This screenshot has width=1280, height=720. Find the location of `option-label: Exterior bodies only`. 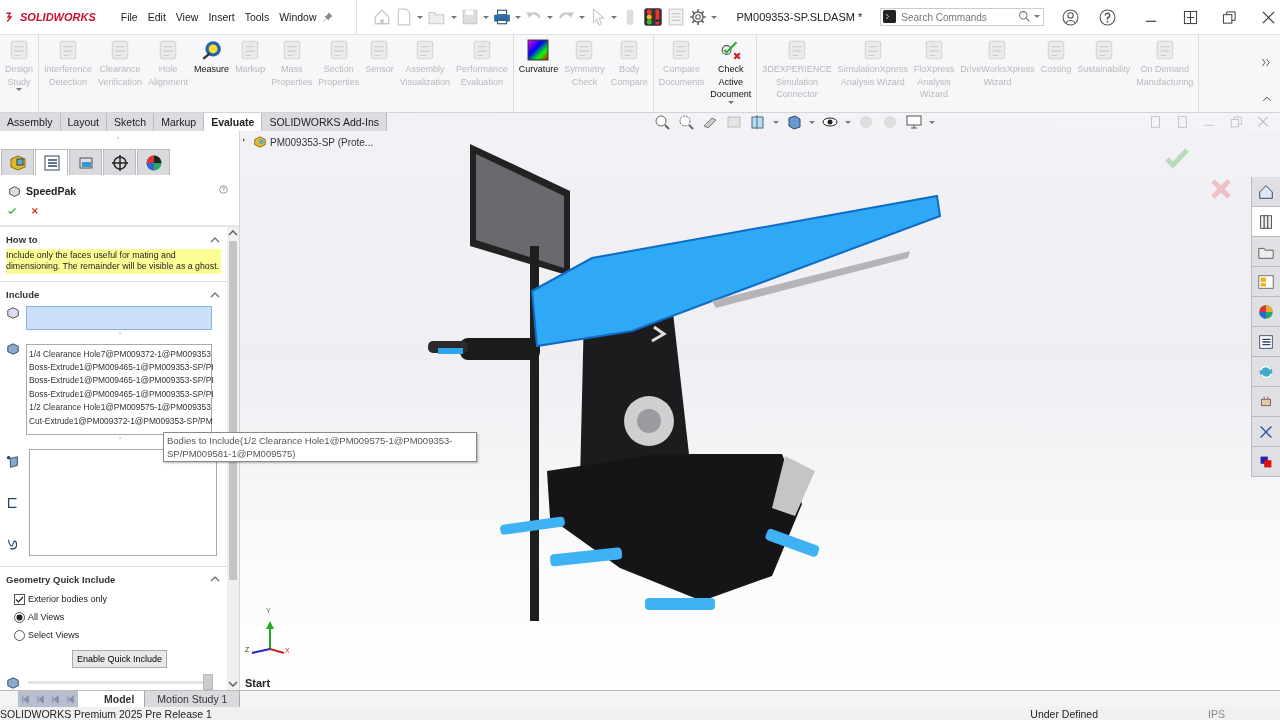

option-label: Exterior bodies only is located at coordinates (68, 599).